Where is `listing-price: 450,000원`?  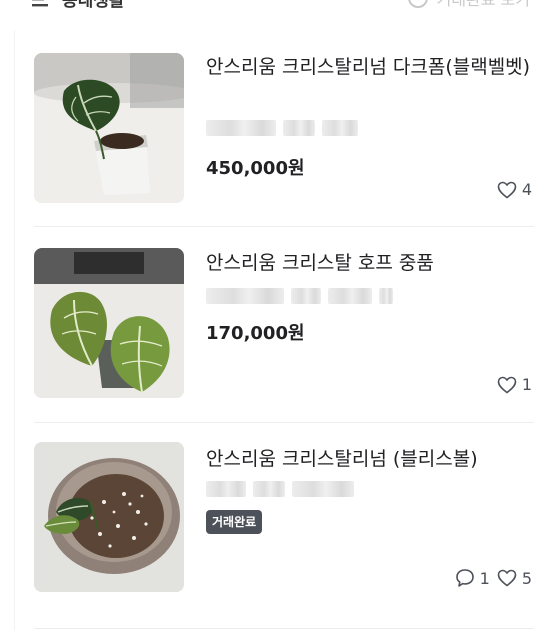
listing-price: 450,000원 is located at coordinates (255, 168).